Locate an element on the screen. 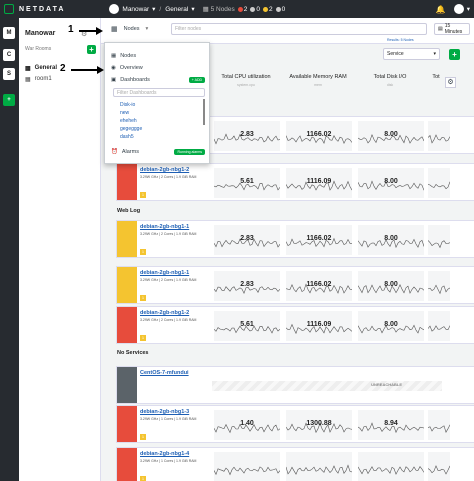 The height and width of the screenshot is (481, 474). menu-item-nodes: ▦ Nodes is located at coordinates (123, 56).